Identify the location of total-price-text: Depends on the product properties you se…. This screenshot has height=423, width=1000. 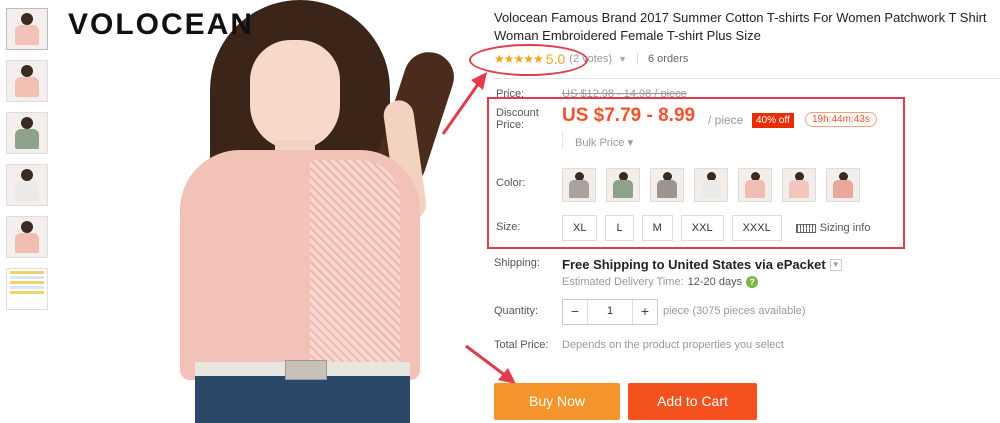
(673, 345).